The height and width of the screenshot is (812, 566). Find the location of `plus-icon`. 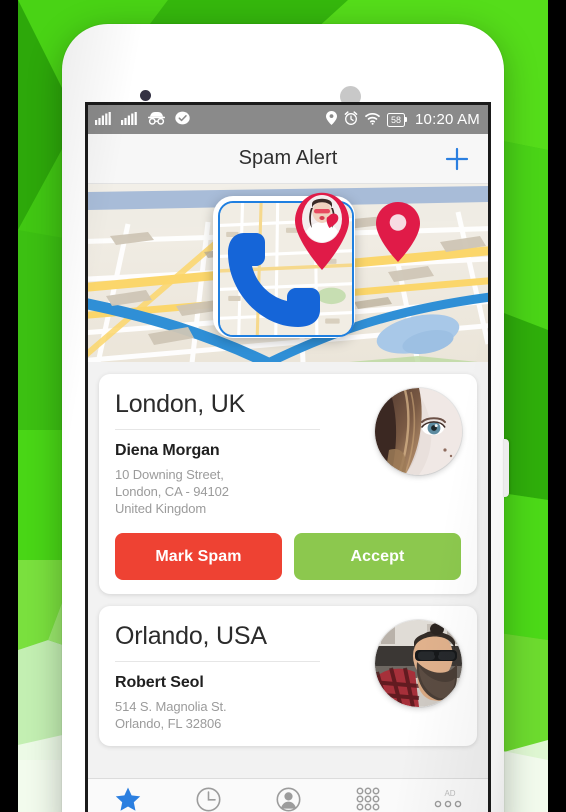

plus-icon is located at coordinates (457, 159).